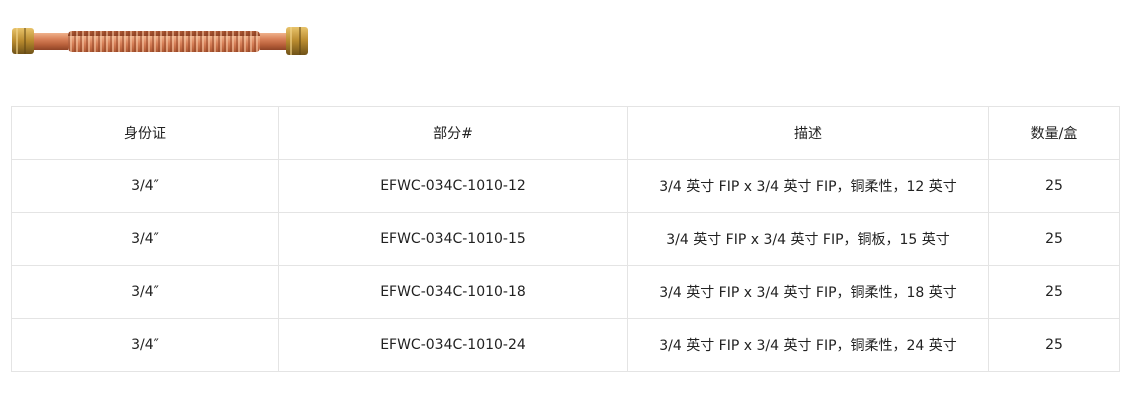 The height and width of the screenshot is (400, 1131). I want to click on table-header-row: 身份证 部分# 描述 数量/盒, so click(565, 133).